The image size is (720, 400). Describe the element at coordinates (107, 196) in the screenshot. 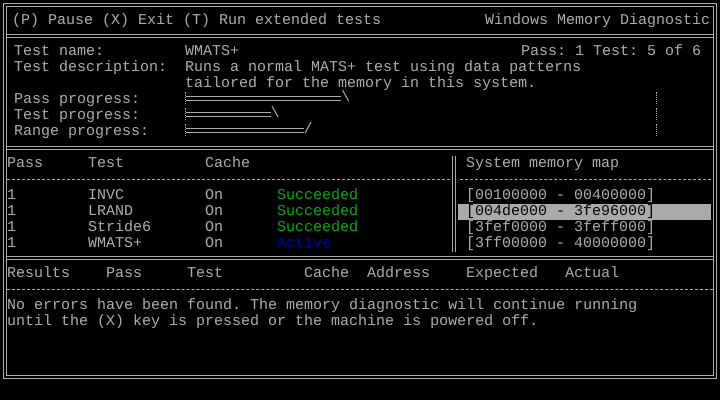

I see `table-cell-text: INVC` at that location.